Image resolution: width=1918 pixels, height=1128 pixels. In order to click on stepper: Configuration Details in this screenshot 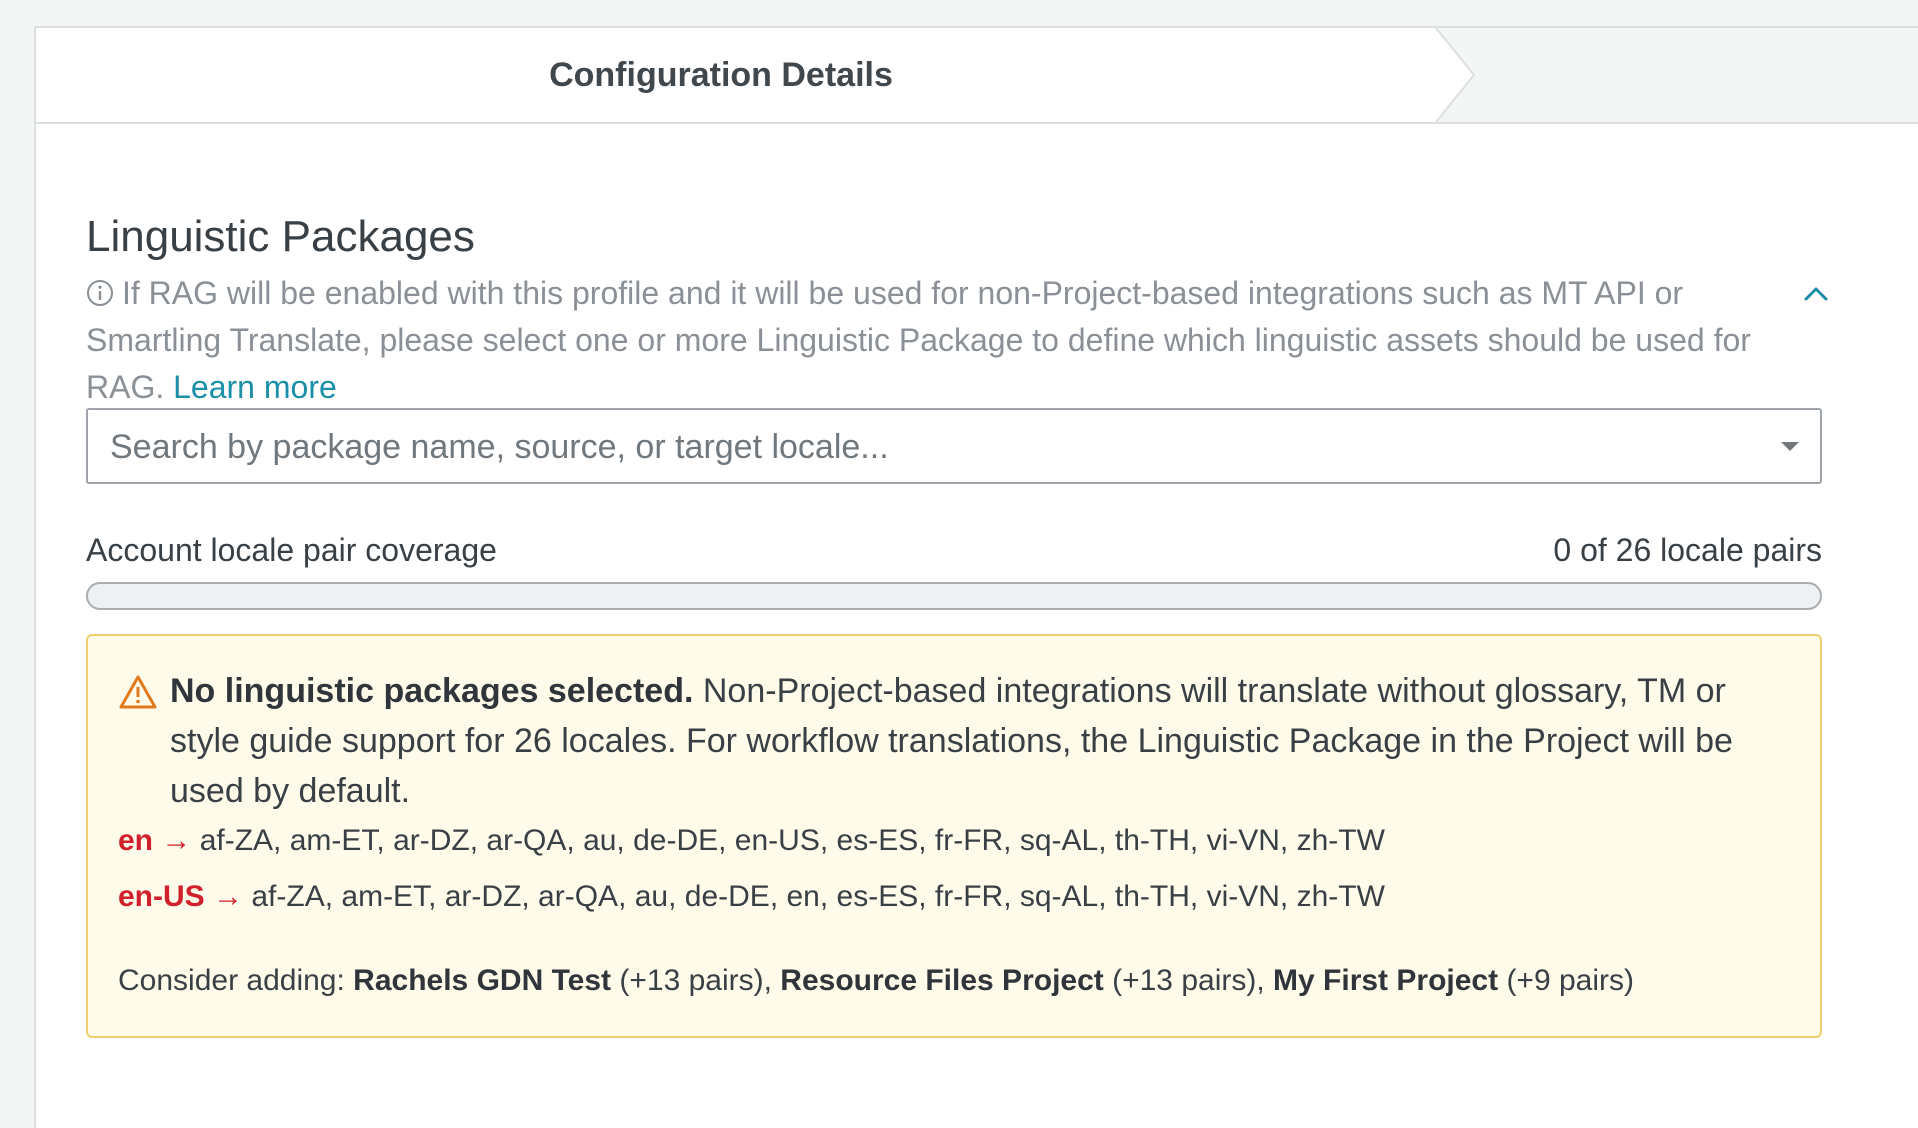, I will do `click(977, 76)`.